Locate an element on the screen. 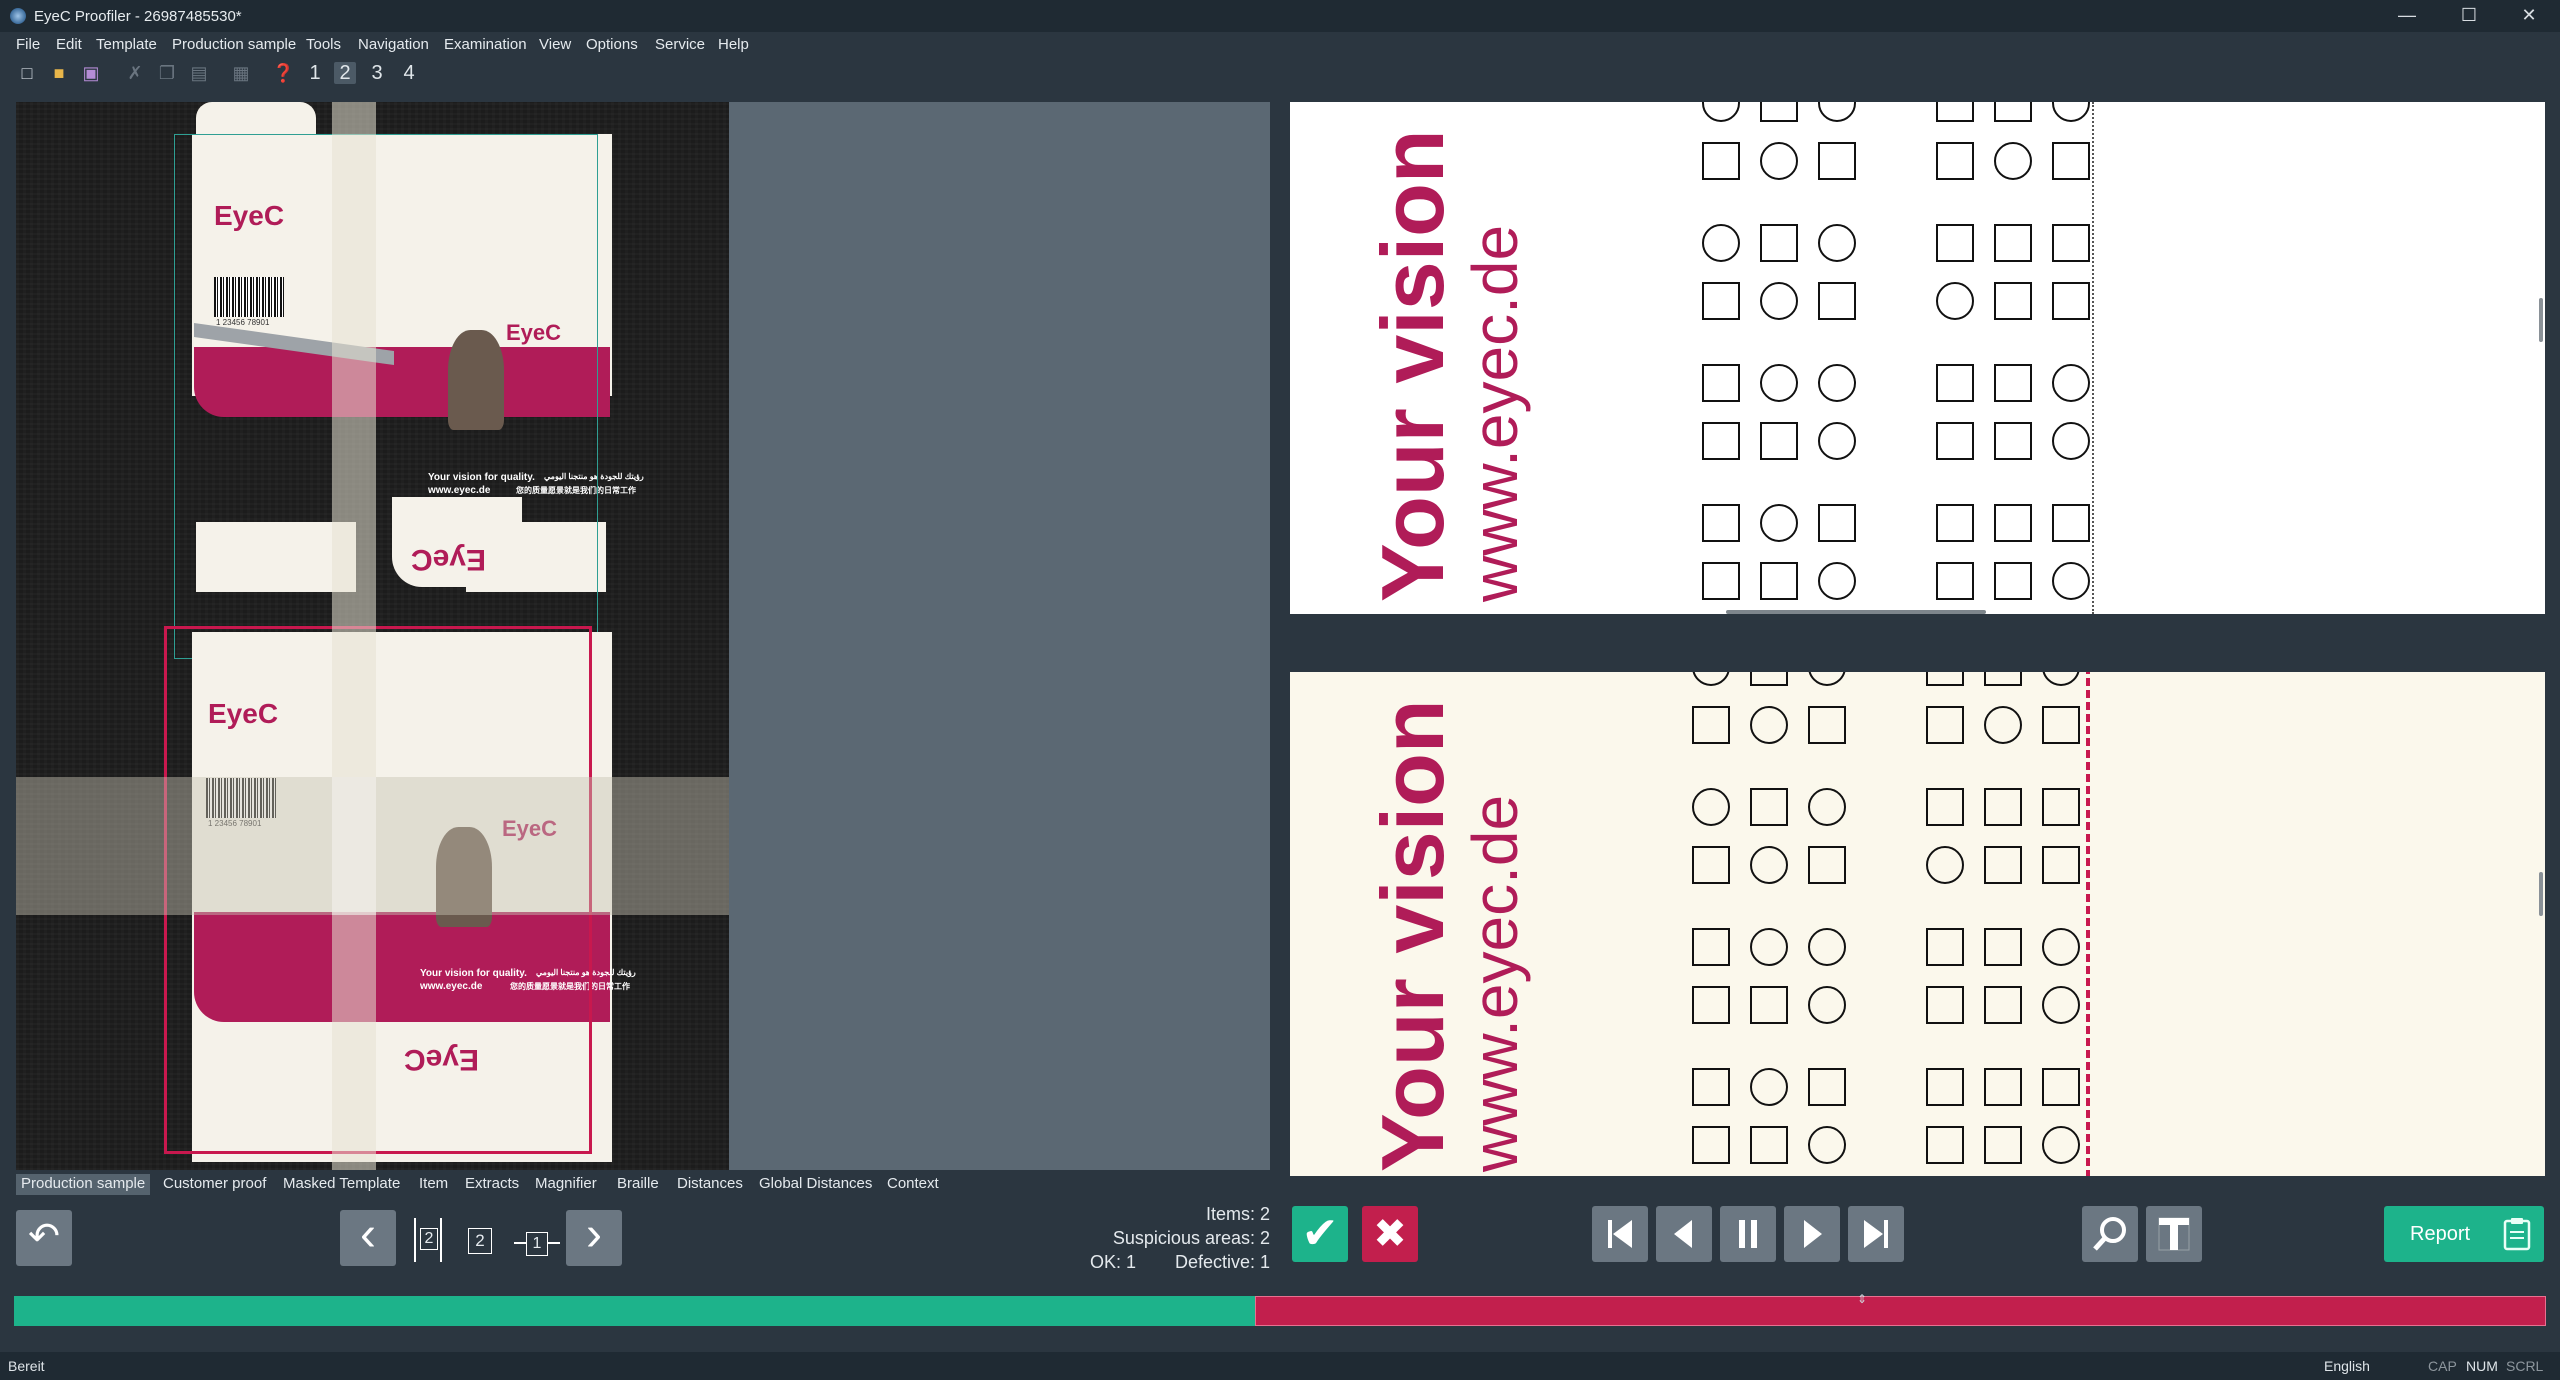 This screenshot has width=2560, height=1380. menu-navigation: Navigation is located at coordinates (393, 44).